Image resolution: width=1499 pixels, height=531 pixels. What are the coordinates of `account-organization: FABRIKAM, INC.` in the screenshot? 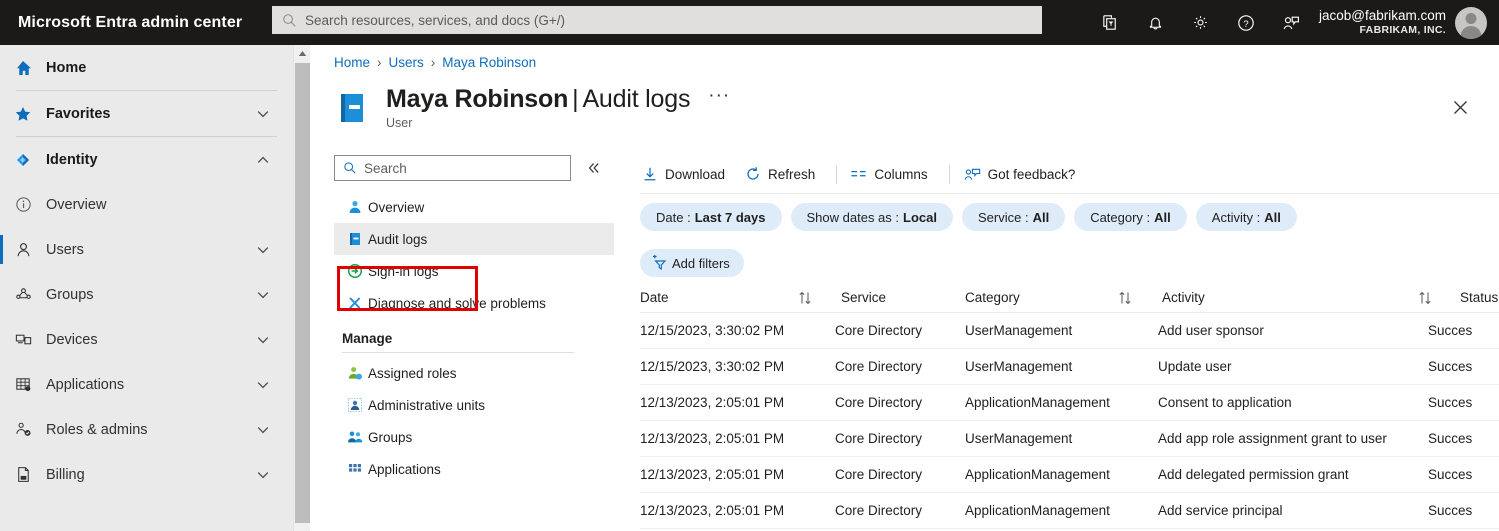 It's located at (1402, 30).